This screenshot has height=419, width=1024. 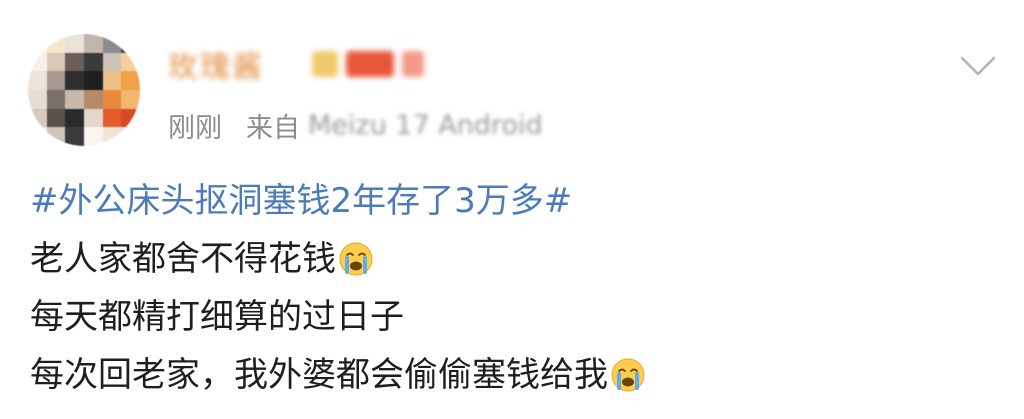 I want to click on username-row: 玫瑰酱, so click(x=296, y=64).